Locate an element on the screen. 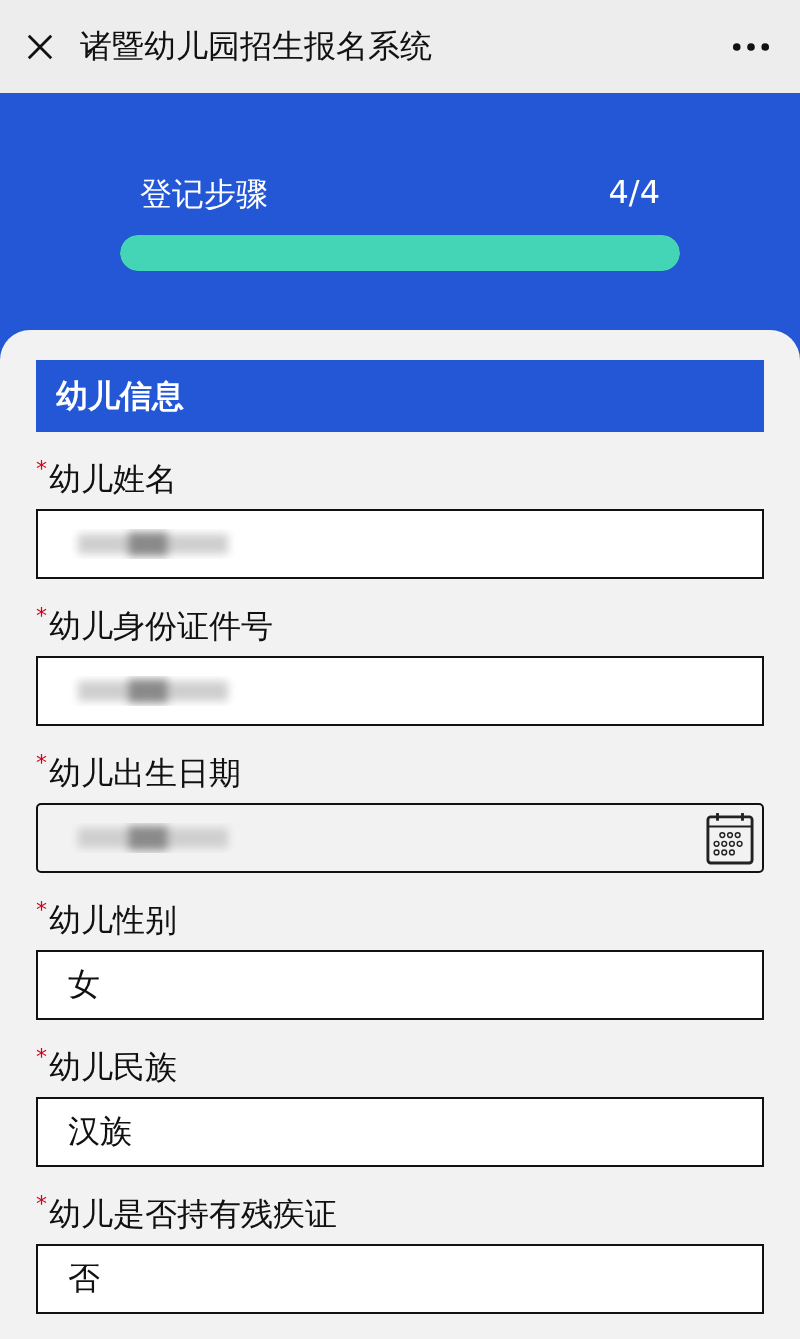 This screenshot has width=800, height=1339. input-field: 汉族 is located at coordinates (400, 1132).